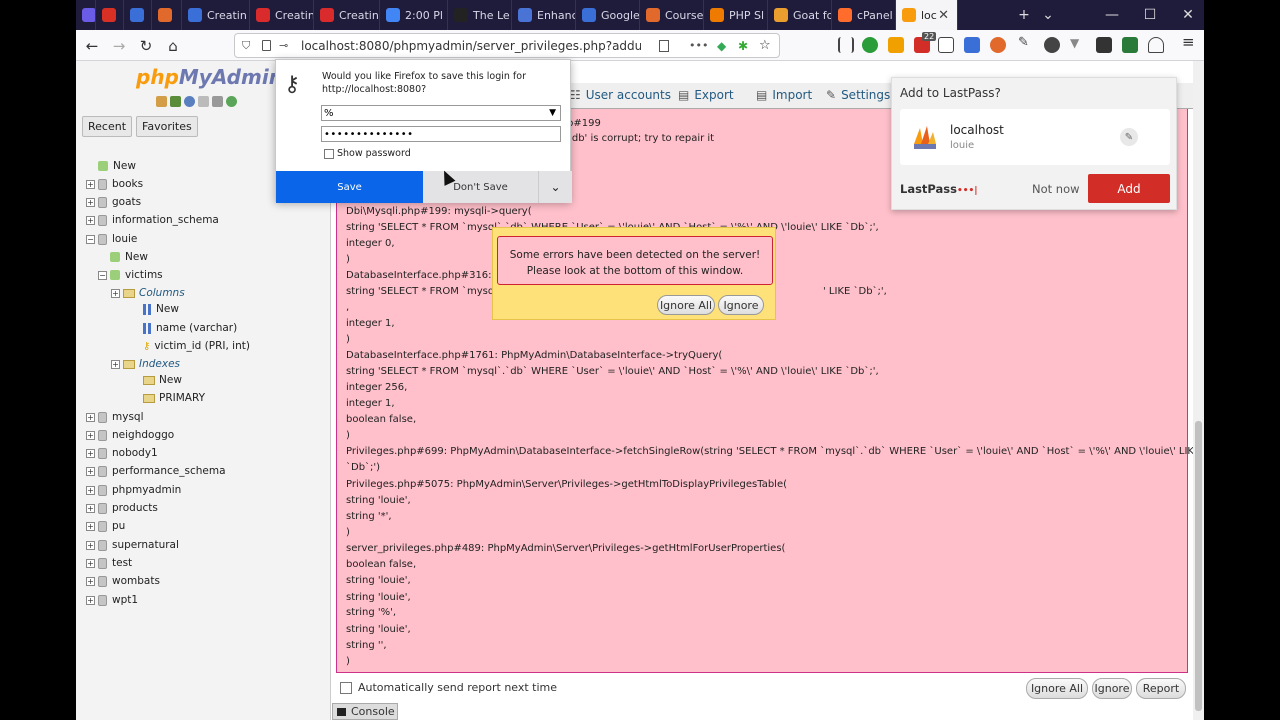 The image size is (1280, 720). I want to click on browser-tab: Course, so click(672, 15).